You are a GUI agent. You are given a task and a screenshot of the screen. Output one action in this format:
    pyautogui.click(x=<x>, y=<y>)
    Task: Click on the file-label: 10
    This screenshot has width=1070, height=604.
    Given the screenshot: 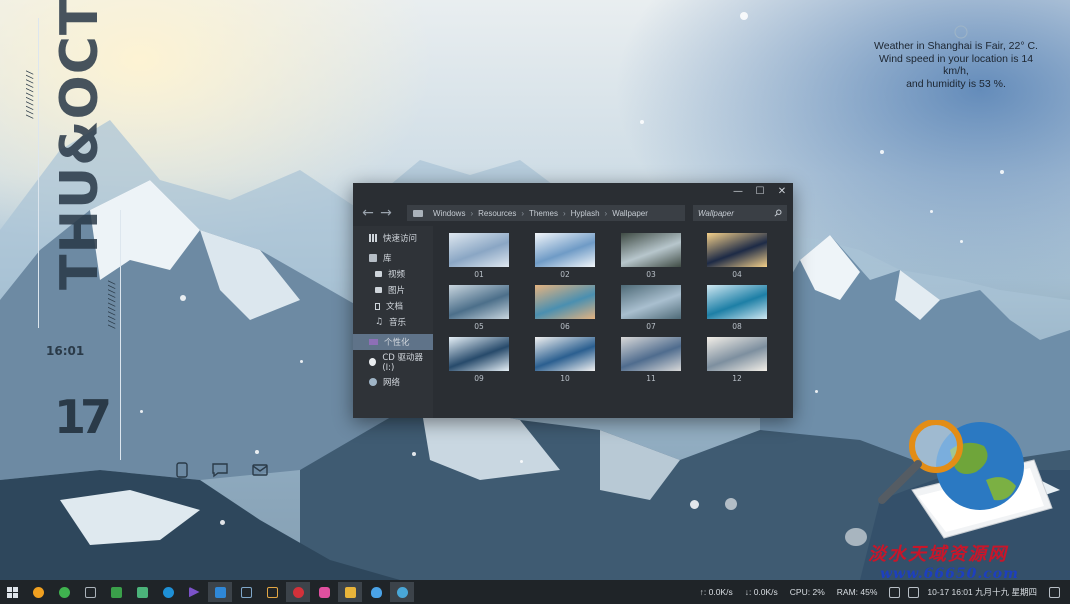 What is the action you would take?
    pyautogui.click(x=565, y=378)
    